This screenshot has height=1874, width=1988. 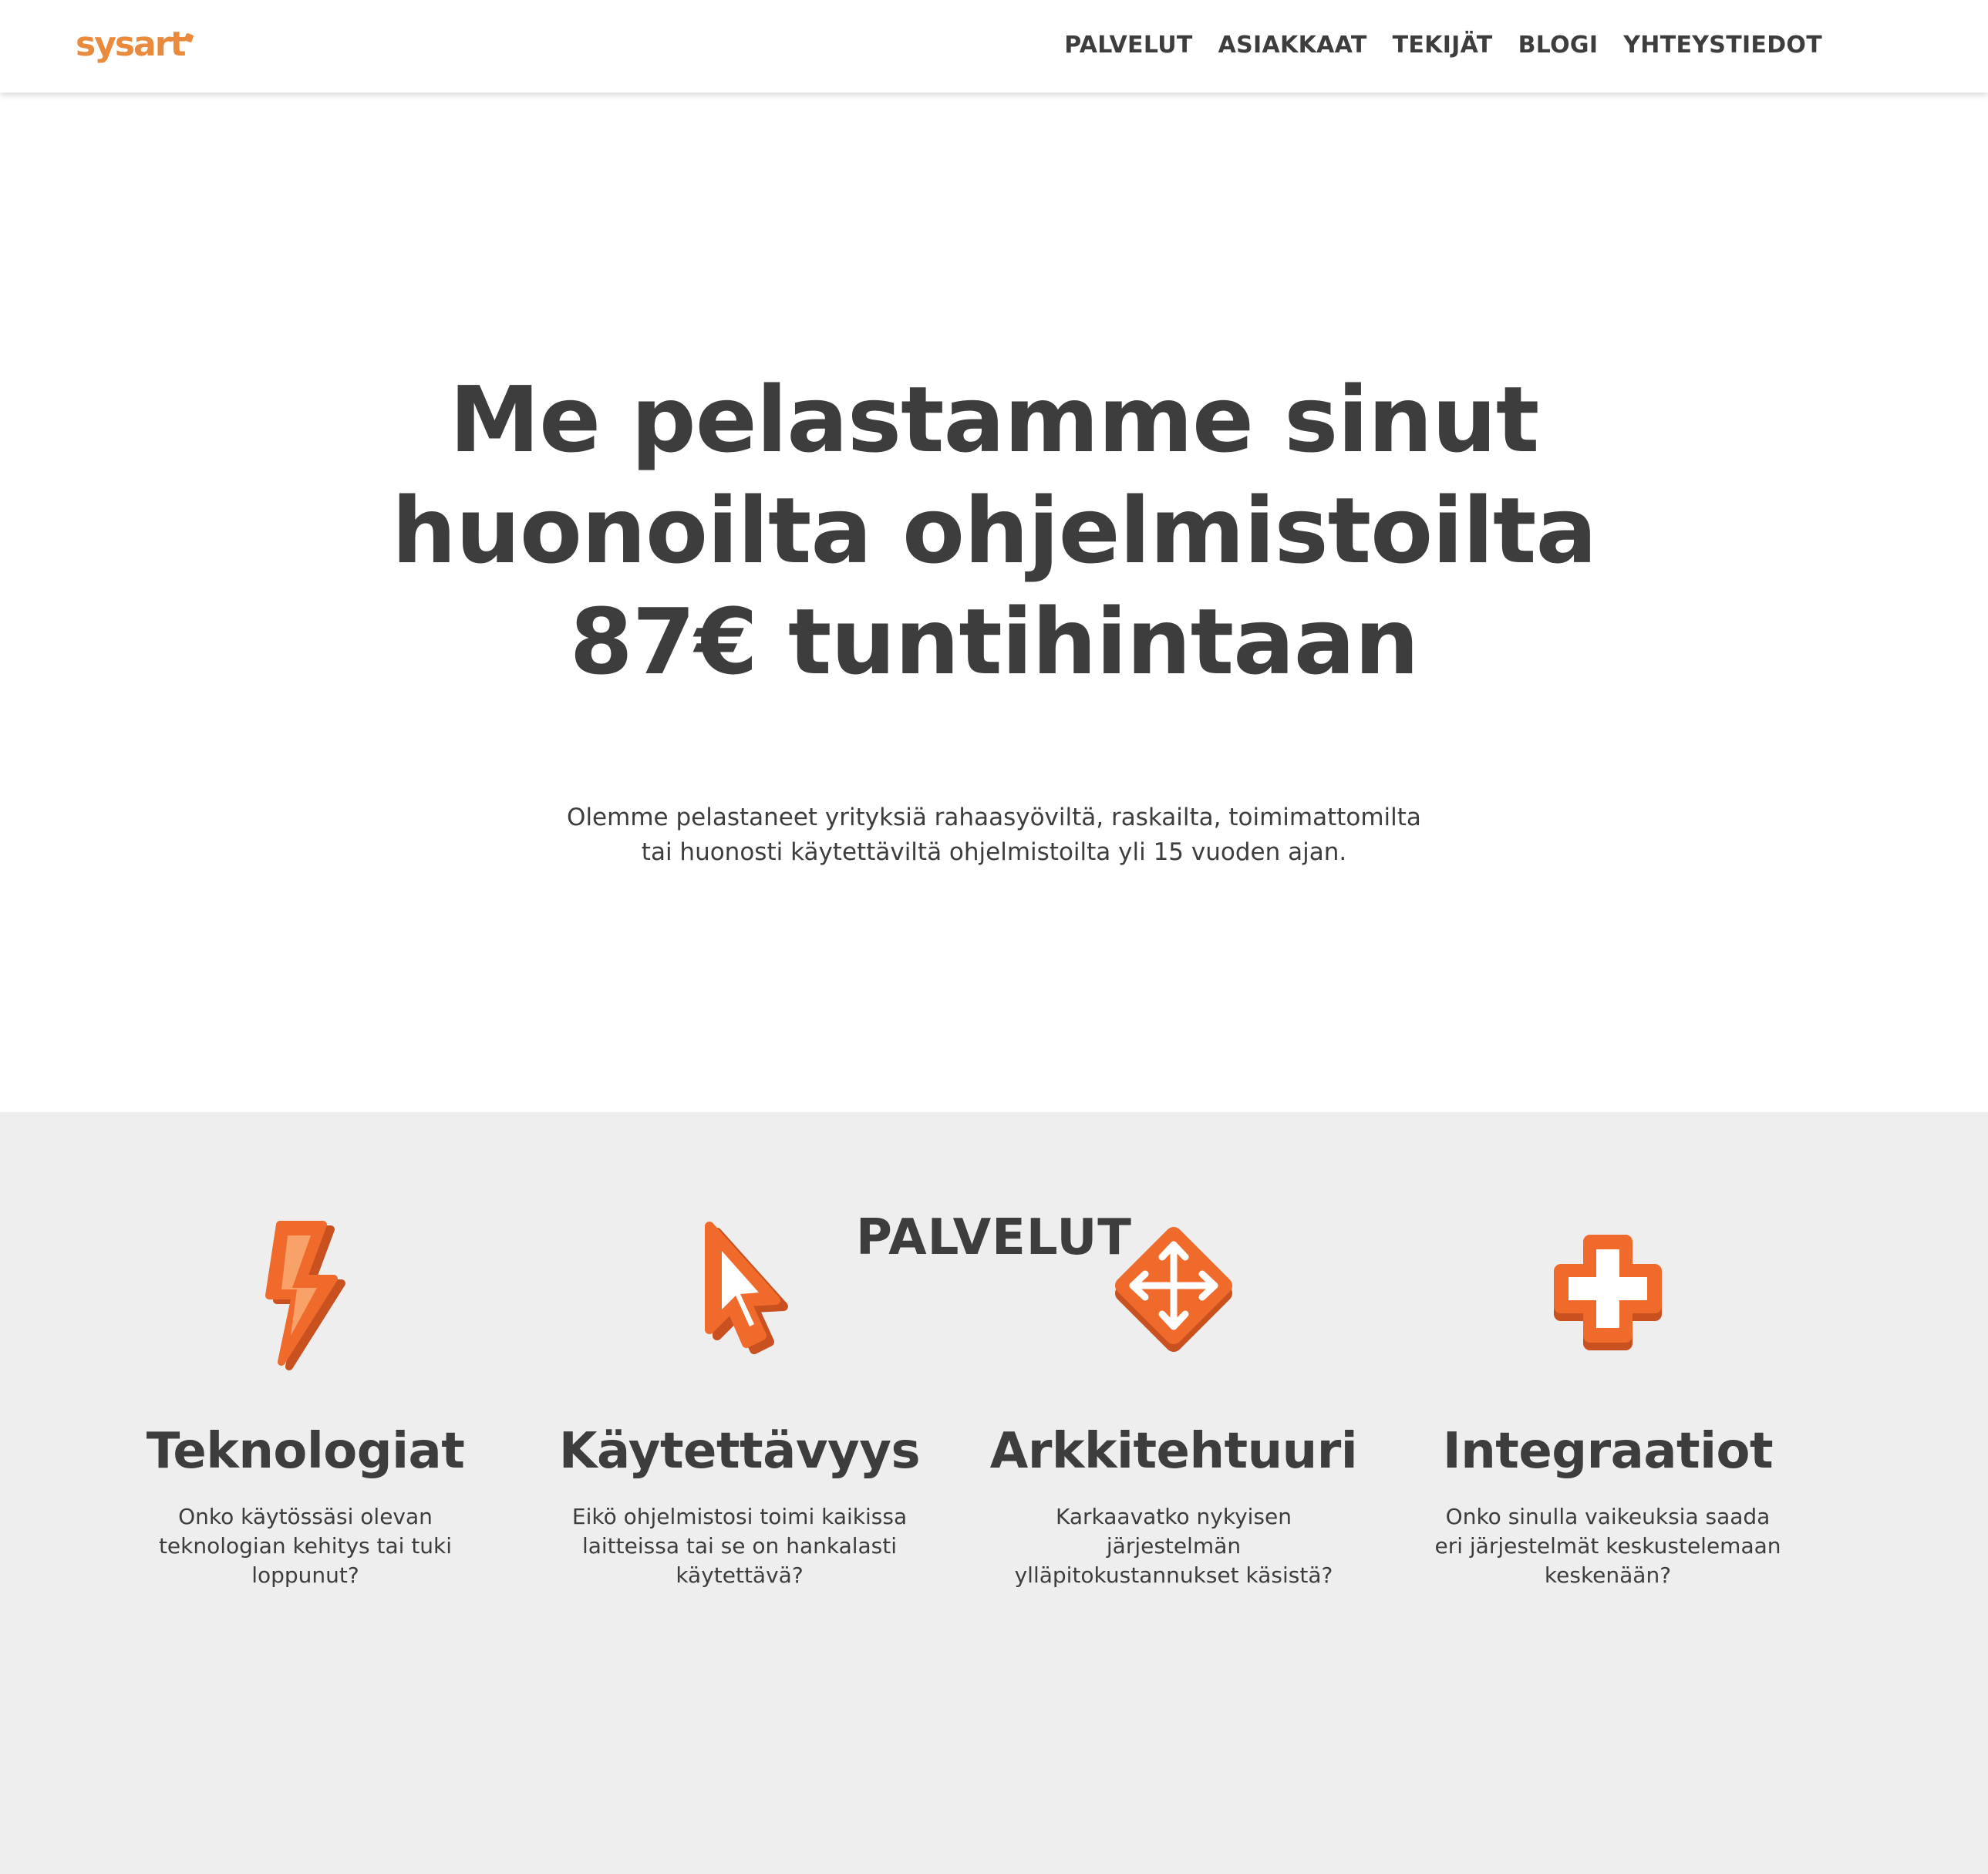 I want to click on service-title: Integraatiot, so click(x=1608, y=1451).